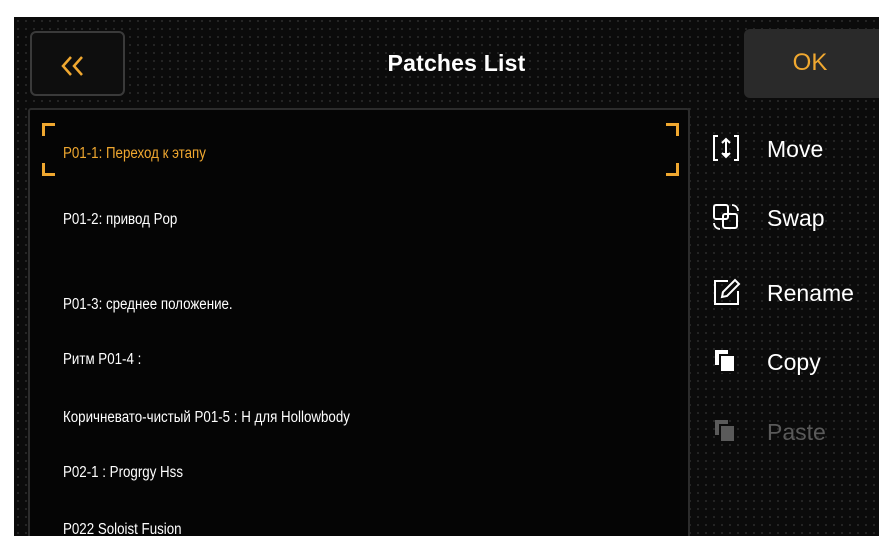 The image size is (879, 536). Describe the element at coordinates (725, 431) in the screenshot. I see `paste-icon` at that location.